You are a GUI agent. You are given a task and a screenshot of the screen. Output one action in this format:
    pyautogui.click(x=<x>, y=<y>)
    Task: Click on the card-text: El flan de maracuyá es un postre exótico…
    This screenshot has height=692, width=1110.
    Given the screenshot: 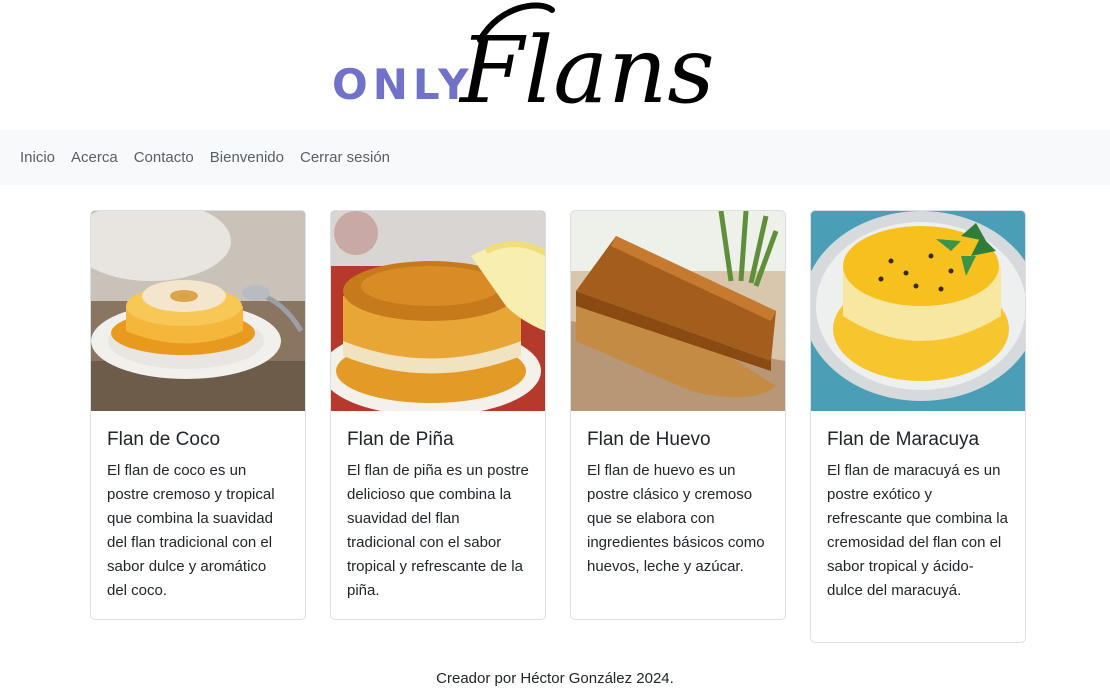 What is the action you would take?
    pyautogui.click(x=917, y=530)
    